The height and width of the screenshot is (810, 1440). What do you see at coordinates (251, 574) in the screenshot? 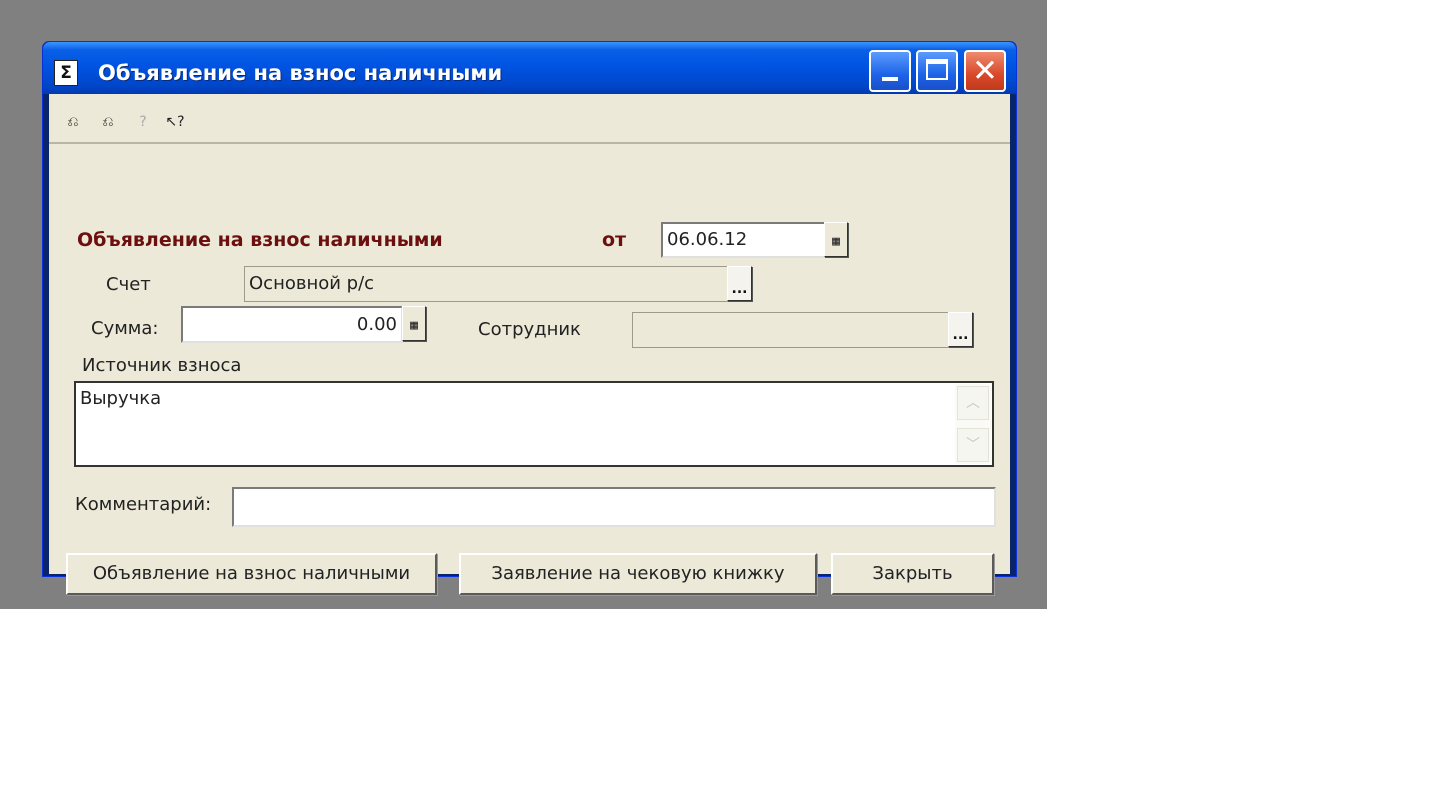
I see `deposit-notice-button: Объявление на взнос наличными` at bounding box center [251, 574].